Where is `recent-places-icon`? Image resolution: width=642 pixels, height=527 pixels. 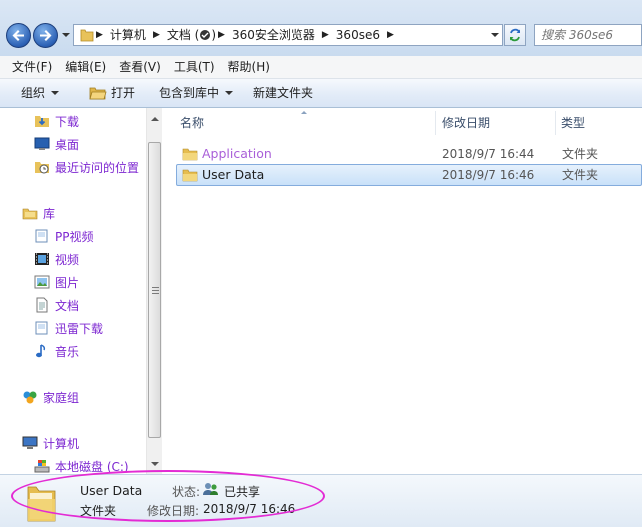 recent-places-icon is located at coordinates (42, 167).